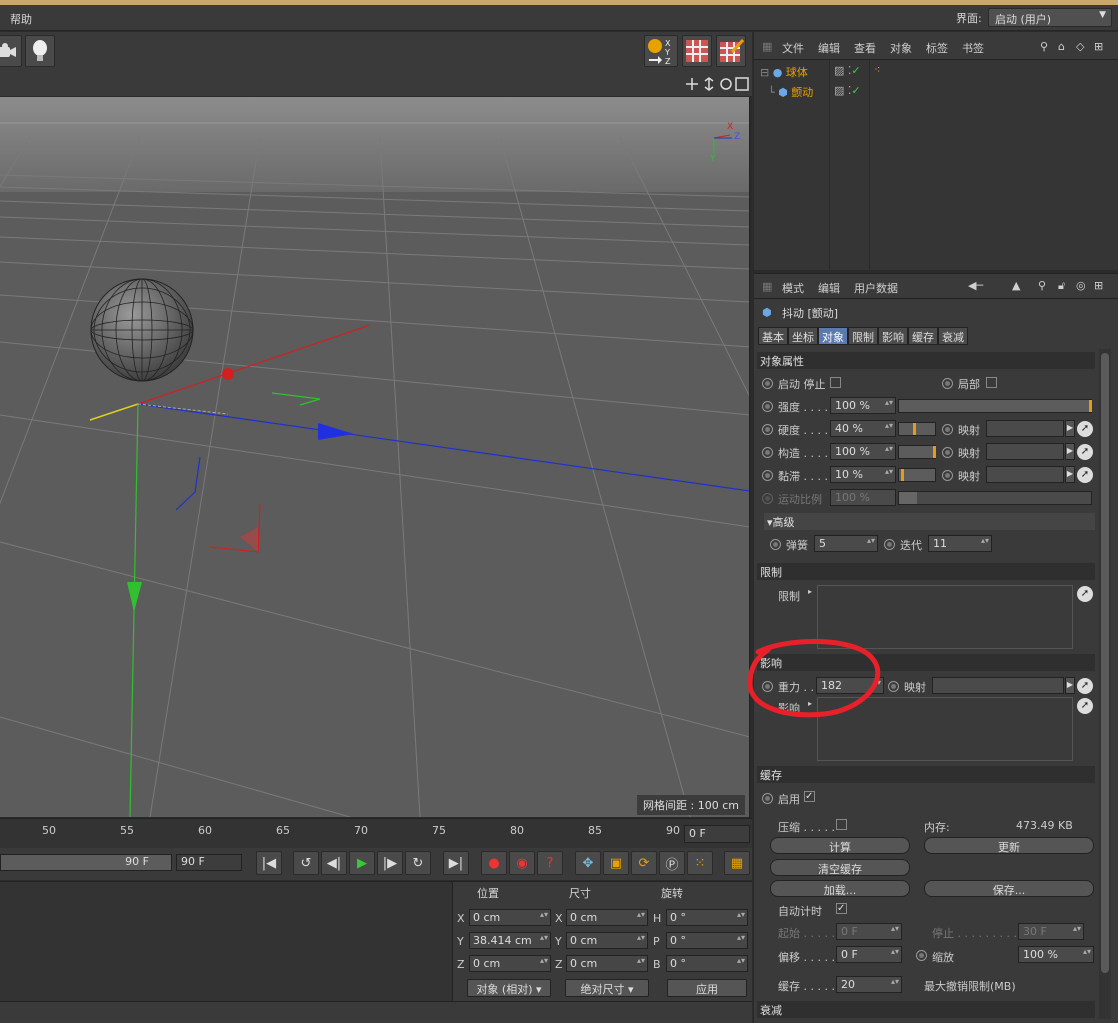 The image size is (1118, 1023). I want to click on coordinate-system-icon: XYZ, so click(661, 51).